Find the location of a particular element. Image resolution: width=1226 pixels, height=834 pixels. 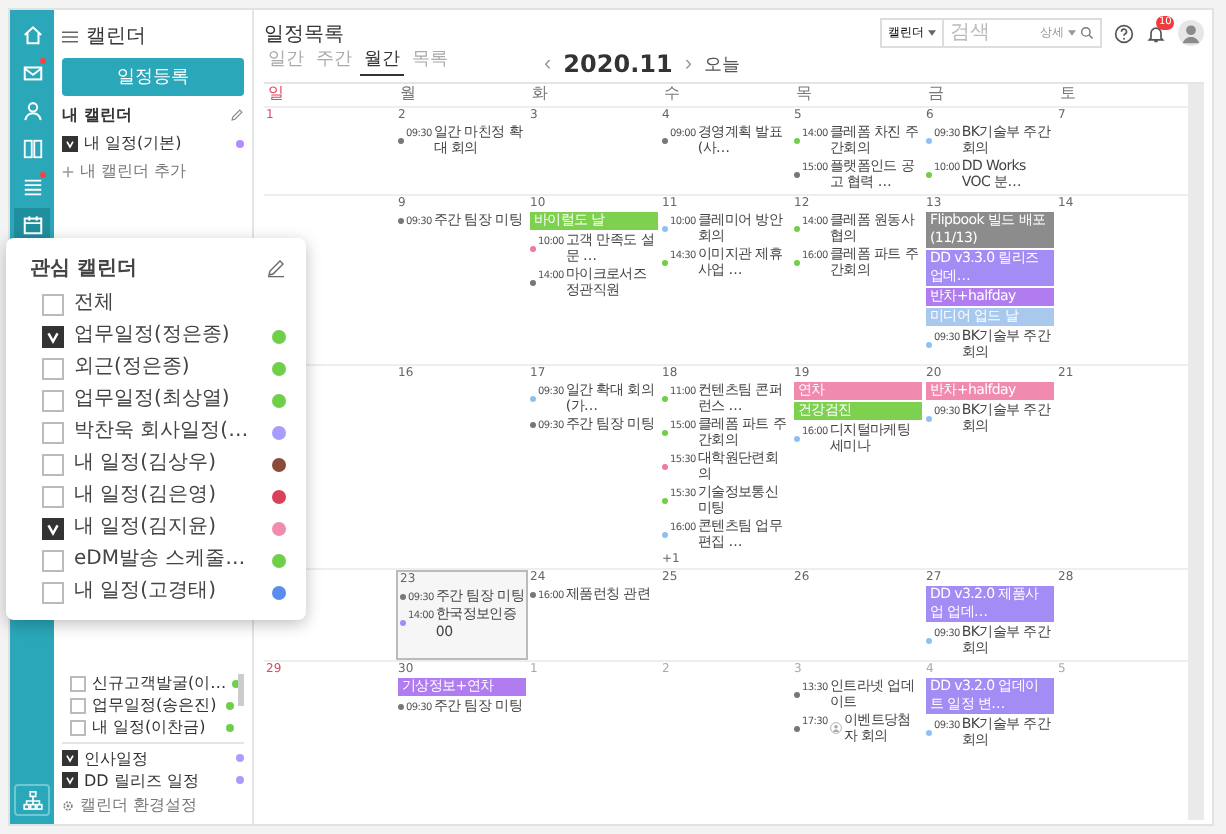

add-calendar-link: 내 캘린더 추가 is located at coordinates (133, 171).